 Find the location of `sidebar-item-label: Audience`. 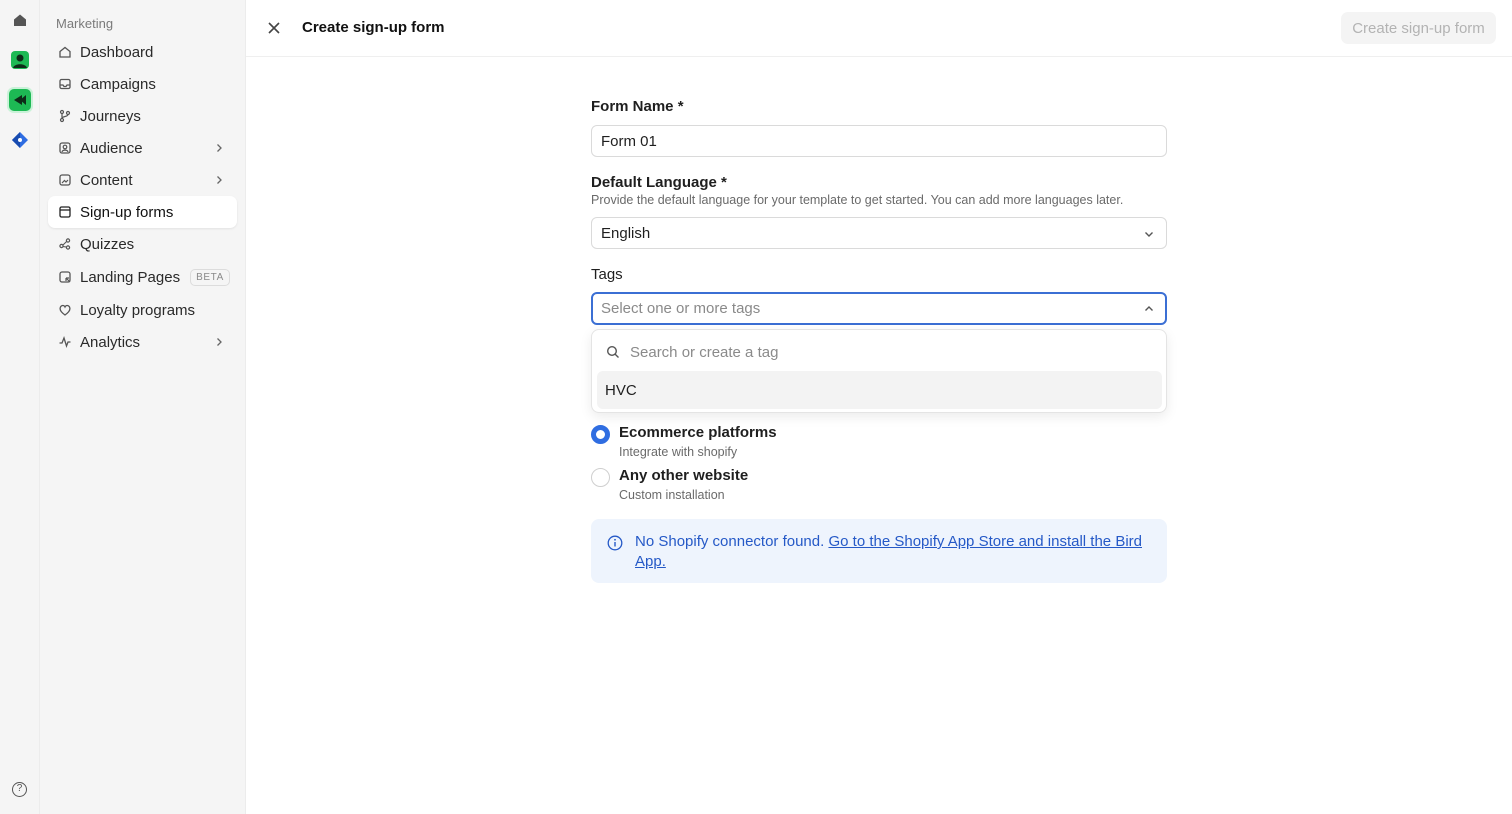

sidebar-item-label: Audience is located at coordinates (111, 148).